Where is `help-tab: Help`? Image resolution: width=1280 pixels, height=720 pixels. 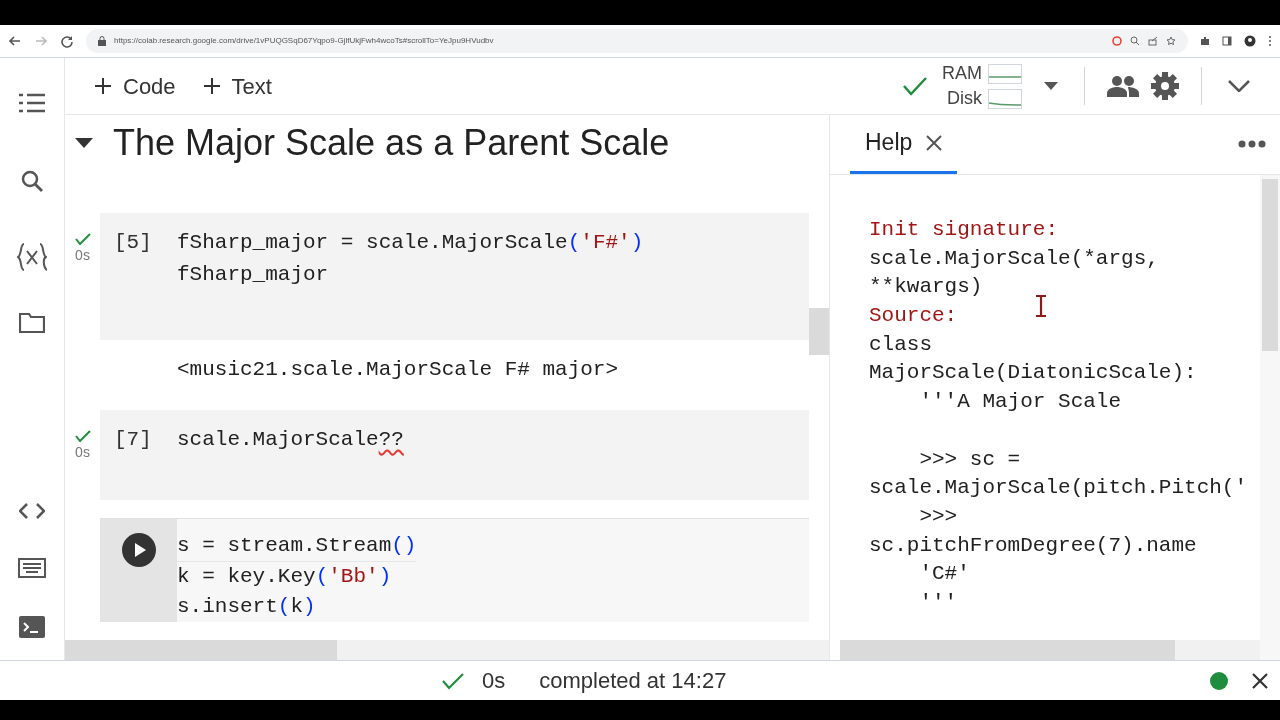 help-tab: Help is located at coordinates (904, 144).